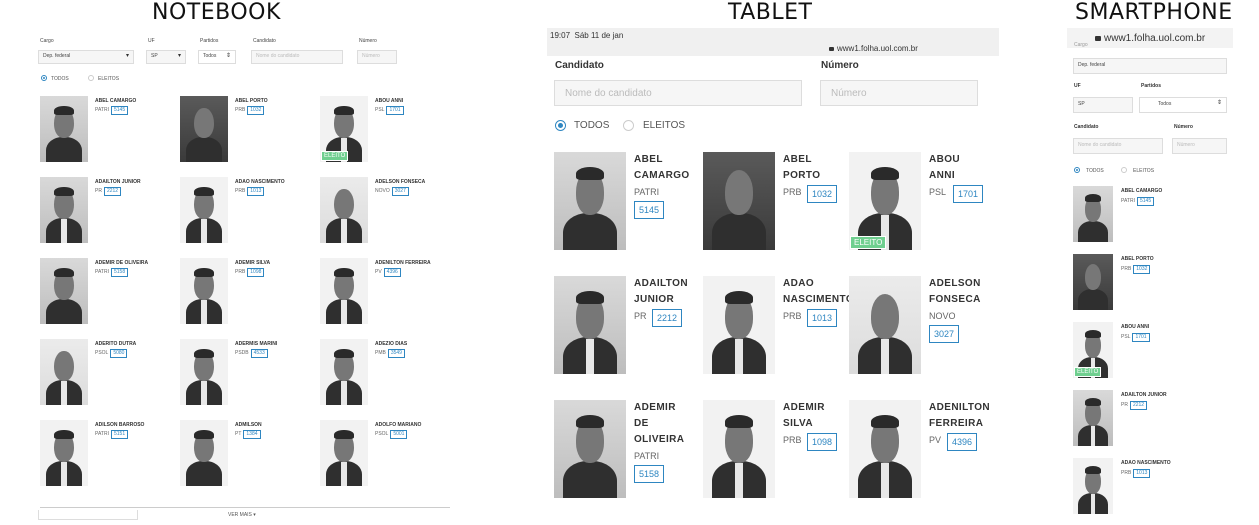  Describe the element at coordinates (1141, 337) in the screenshot. I see `candidate-number: 1701` at that location.